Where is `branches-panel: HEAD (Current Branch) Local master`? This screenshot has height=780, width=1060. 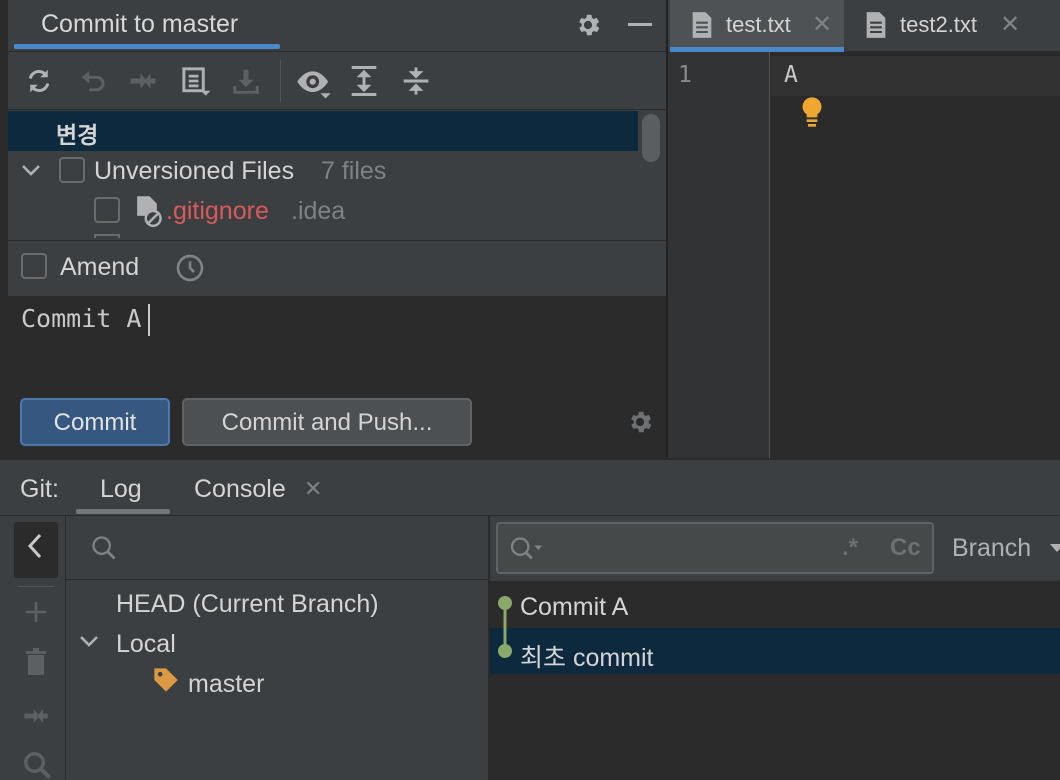 branches-panel: HEAD (Current Branch) Local master is located at coordinates (278, 648).